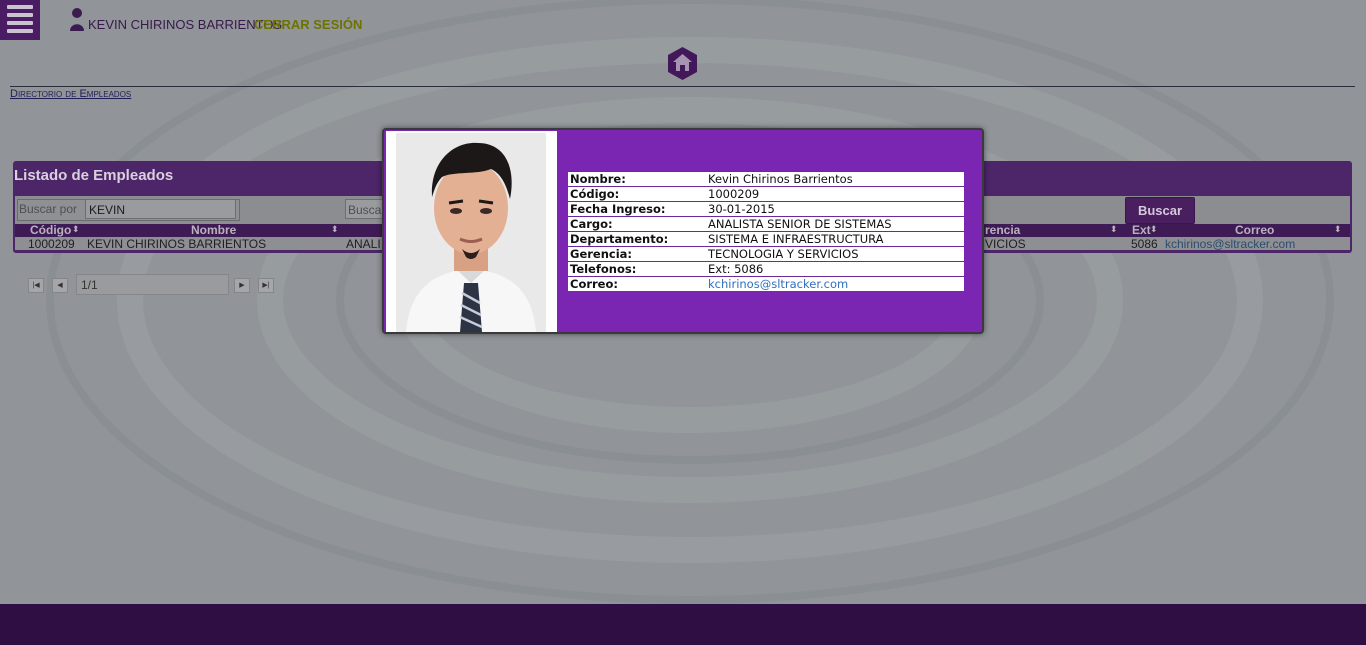 The image size is (1366, 645). I want to click on label-cargo: Cargo:, so click(637, 224).